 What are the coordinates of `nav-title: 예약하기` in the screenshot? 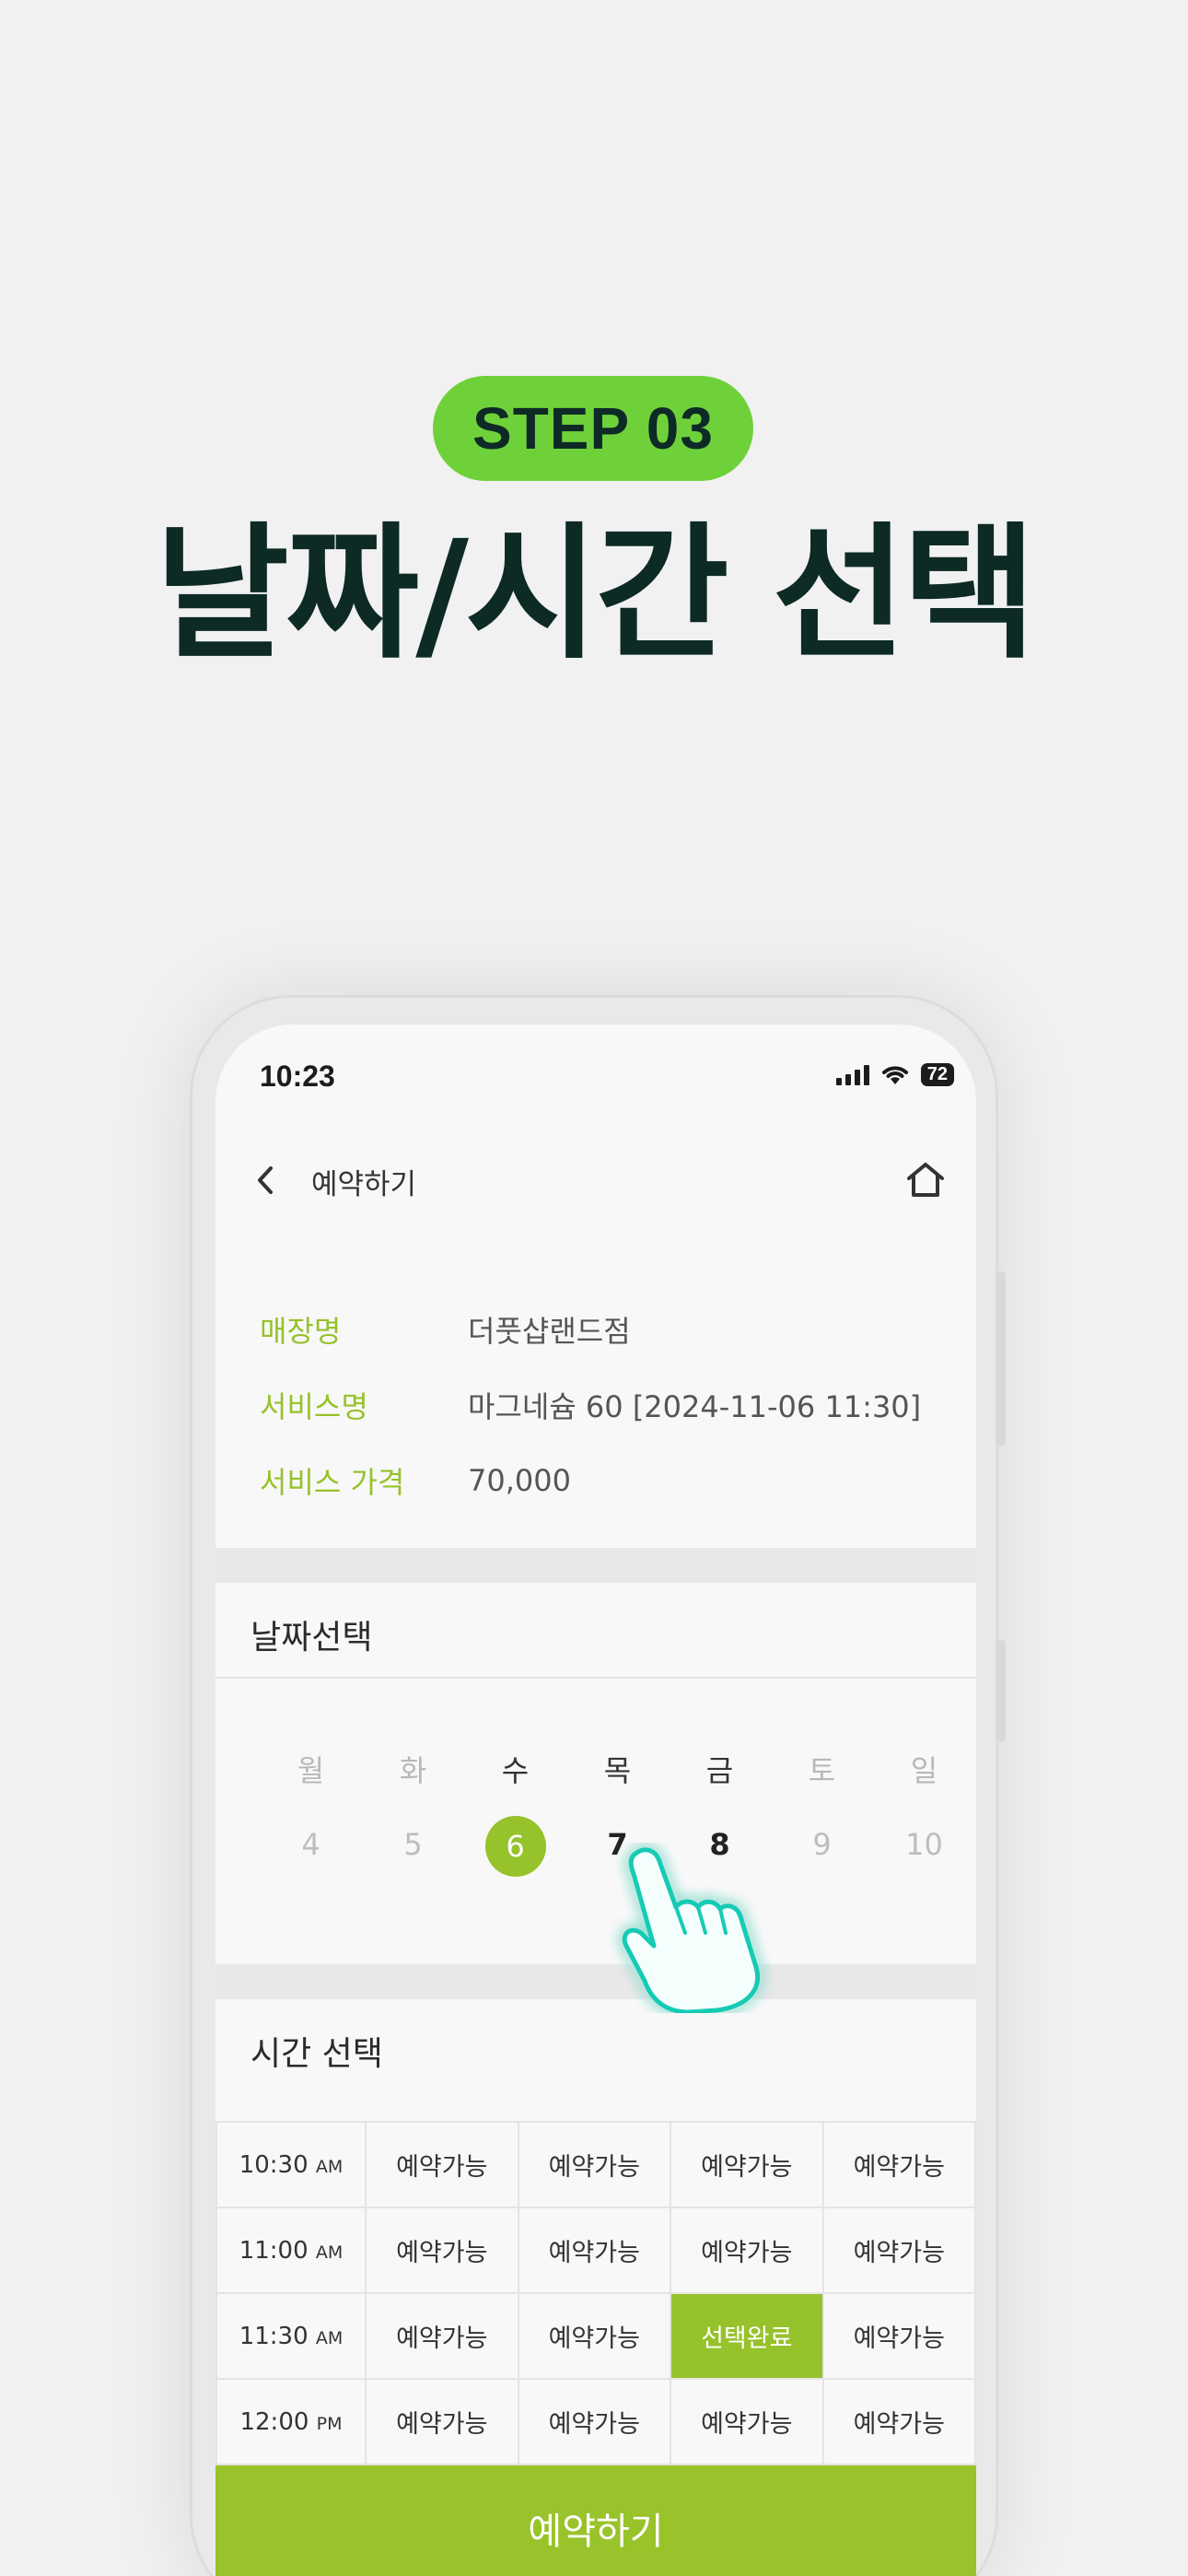 It's located at (364, 1184).